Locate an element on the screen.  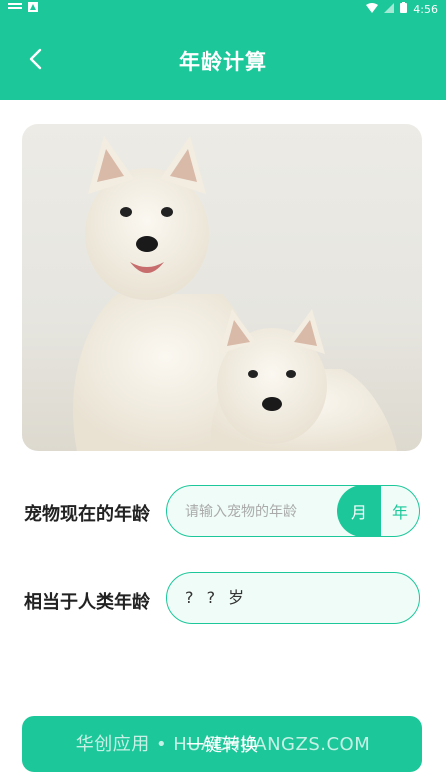
pet-age-input is located at coordinates (260, 511).